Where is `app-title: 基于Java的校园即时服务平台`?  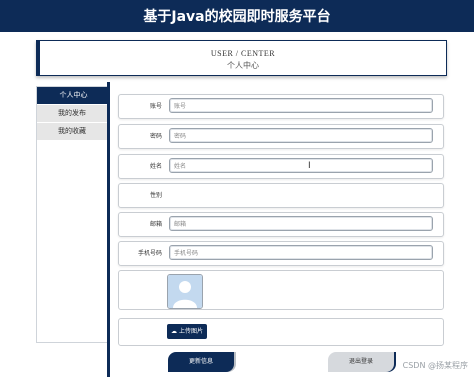
app-title: 基于Java的校园即时服务平台 is located at coordinates (237, 17).